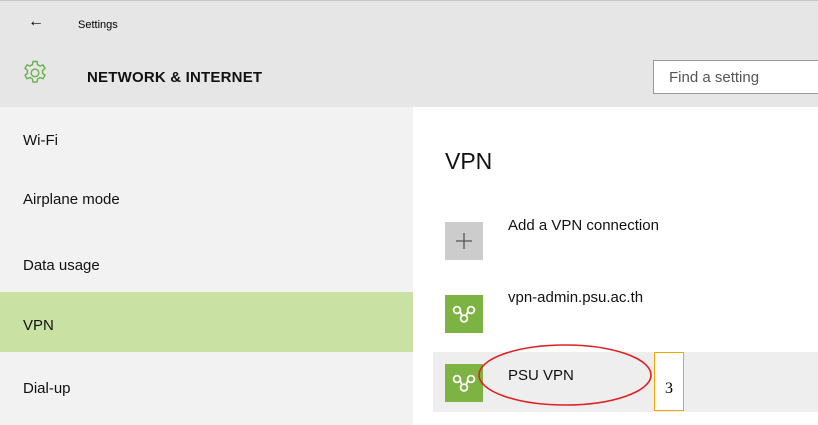 This screenshot has height=425, width=818. Describe the element at coordinates (98, 25) in the screenshot. I see `window-title: Settings` at that location.